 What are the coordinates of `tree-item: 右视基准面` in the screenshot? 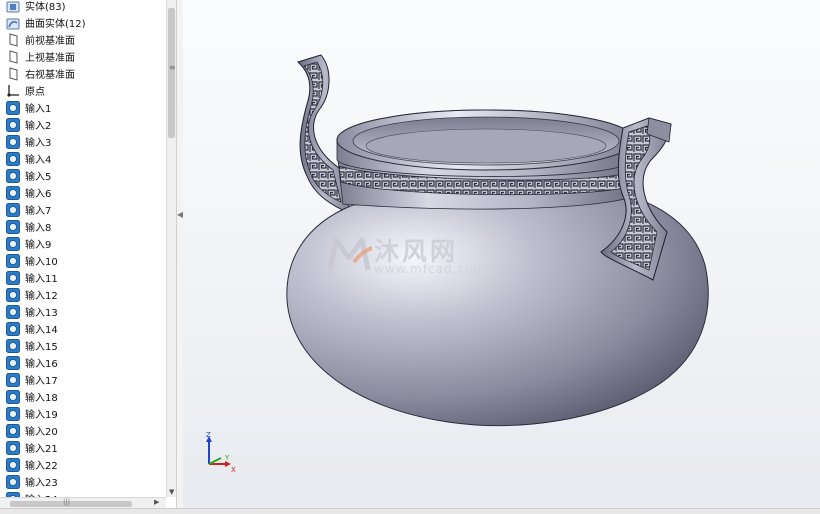 It's located at (40, 73).